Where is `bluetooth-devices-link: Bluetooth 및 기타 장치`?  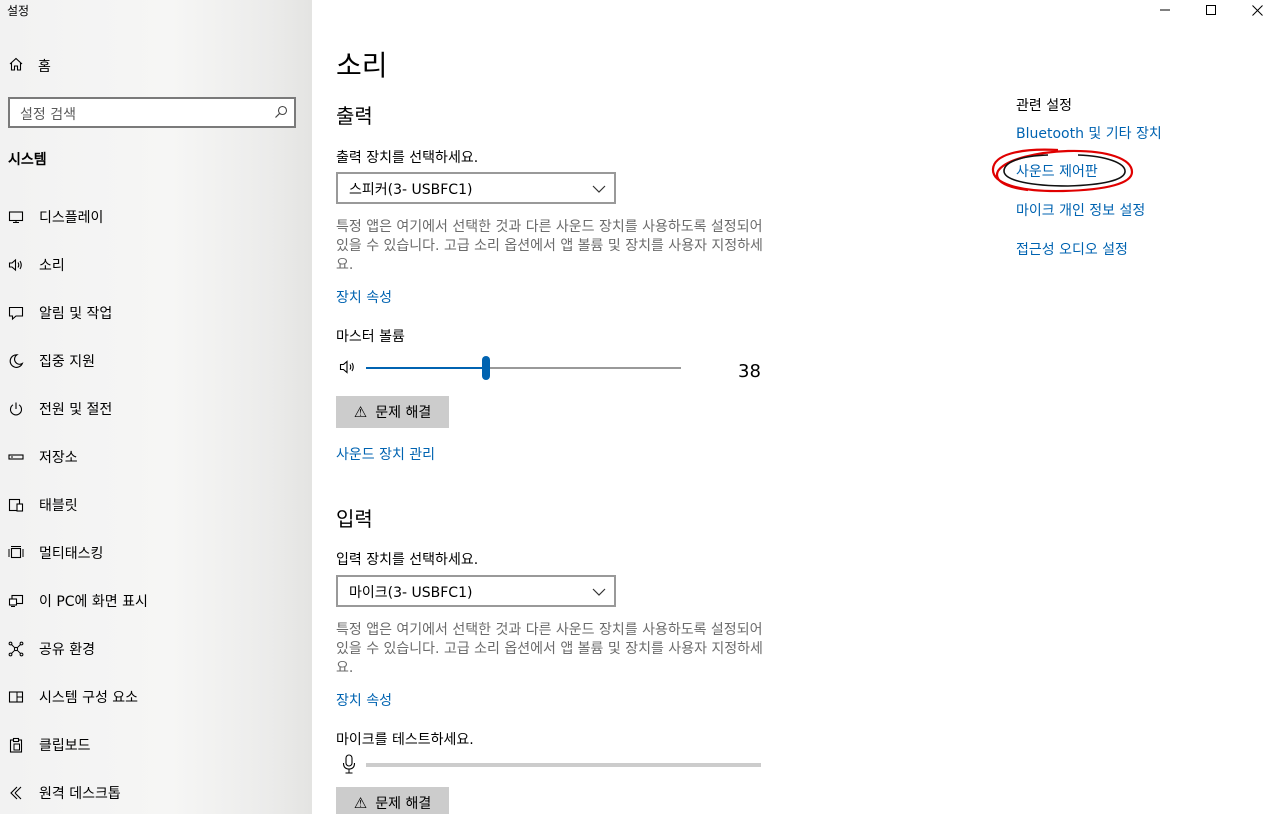 bluetooth-devices-link: Bluetooth 및 기타 장치 is located at coordinates (1089, 133).